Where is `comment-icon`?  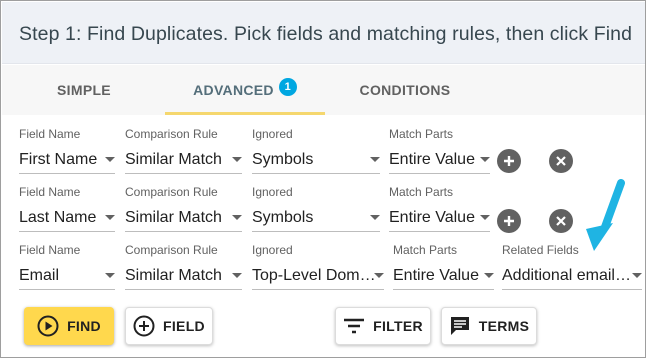 comment-icon is located at coordinates (460, 326).